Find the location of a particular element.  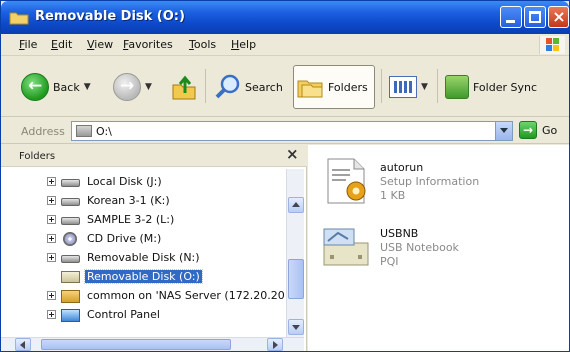

windows-logo is located at coordinates (552, 45).